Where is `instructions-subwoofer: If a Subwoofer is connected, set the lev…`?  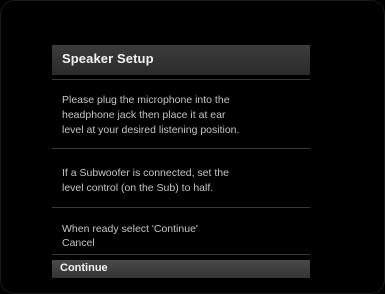
instructions-subwoofer: If a Subwoofer is connected, set the lev… is located at coordinates (145, 180).